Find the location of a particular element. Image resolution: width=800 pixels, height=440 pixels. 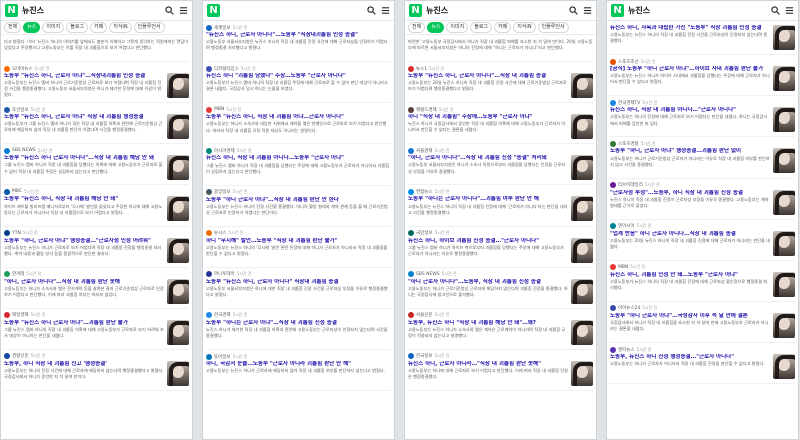

press-name: 스포츠조선 is located at coordinates (628, 62).